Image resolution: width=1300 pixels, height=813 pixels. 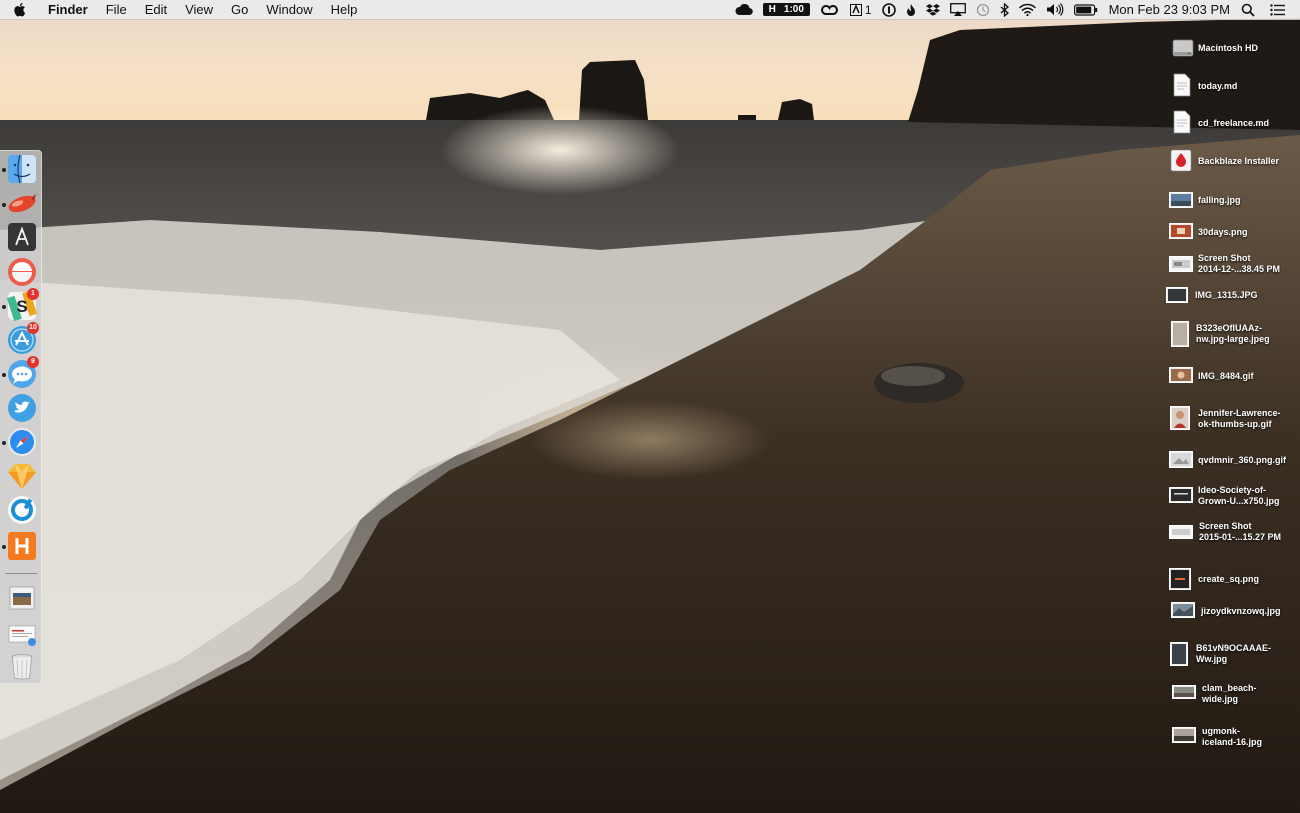 I want to click on desktop-item-label: jizoydkvnzowq.jpg, so click(x=1241, y=611).